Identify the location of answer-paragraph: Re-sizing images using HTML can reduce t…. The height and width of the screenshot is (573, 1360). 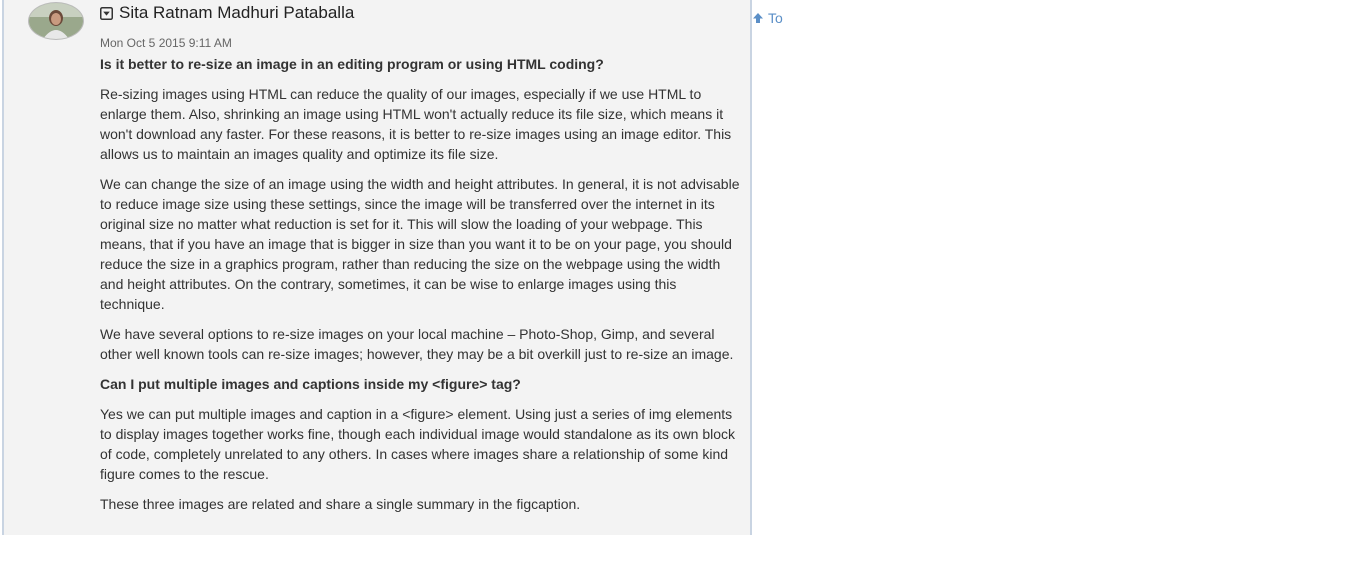
(416, 124).